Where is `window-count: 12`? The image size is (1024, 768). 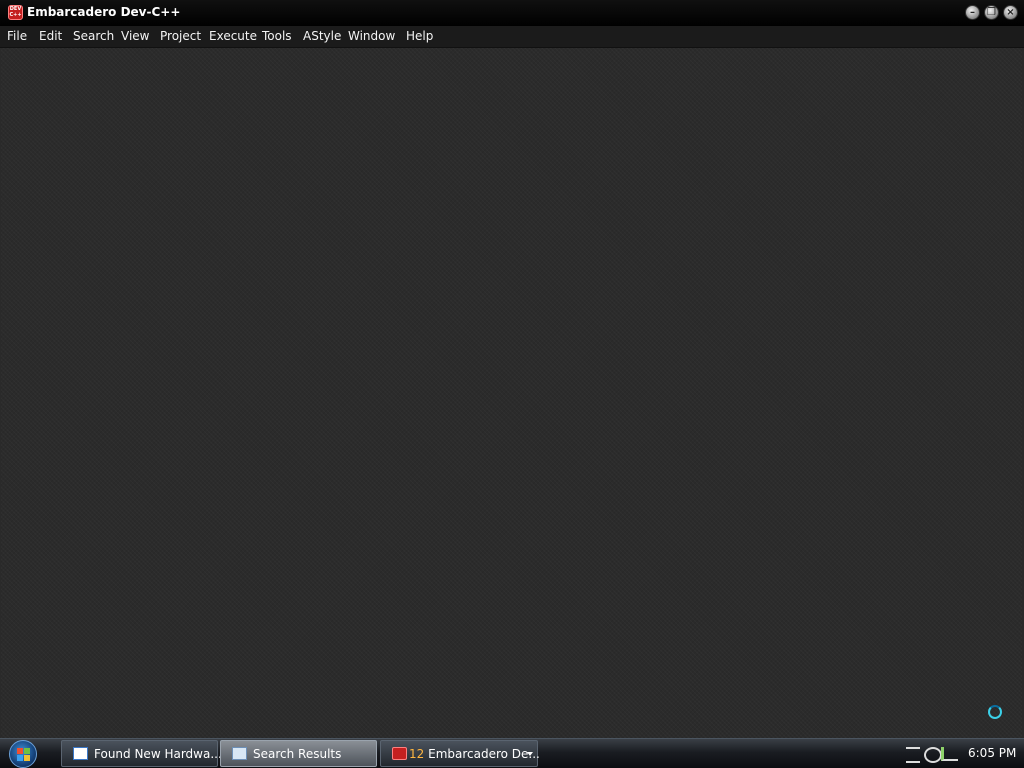
window-count: 12 is located at coordinates (417, 754).